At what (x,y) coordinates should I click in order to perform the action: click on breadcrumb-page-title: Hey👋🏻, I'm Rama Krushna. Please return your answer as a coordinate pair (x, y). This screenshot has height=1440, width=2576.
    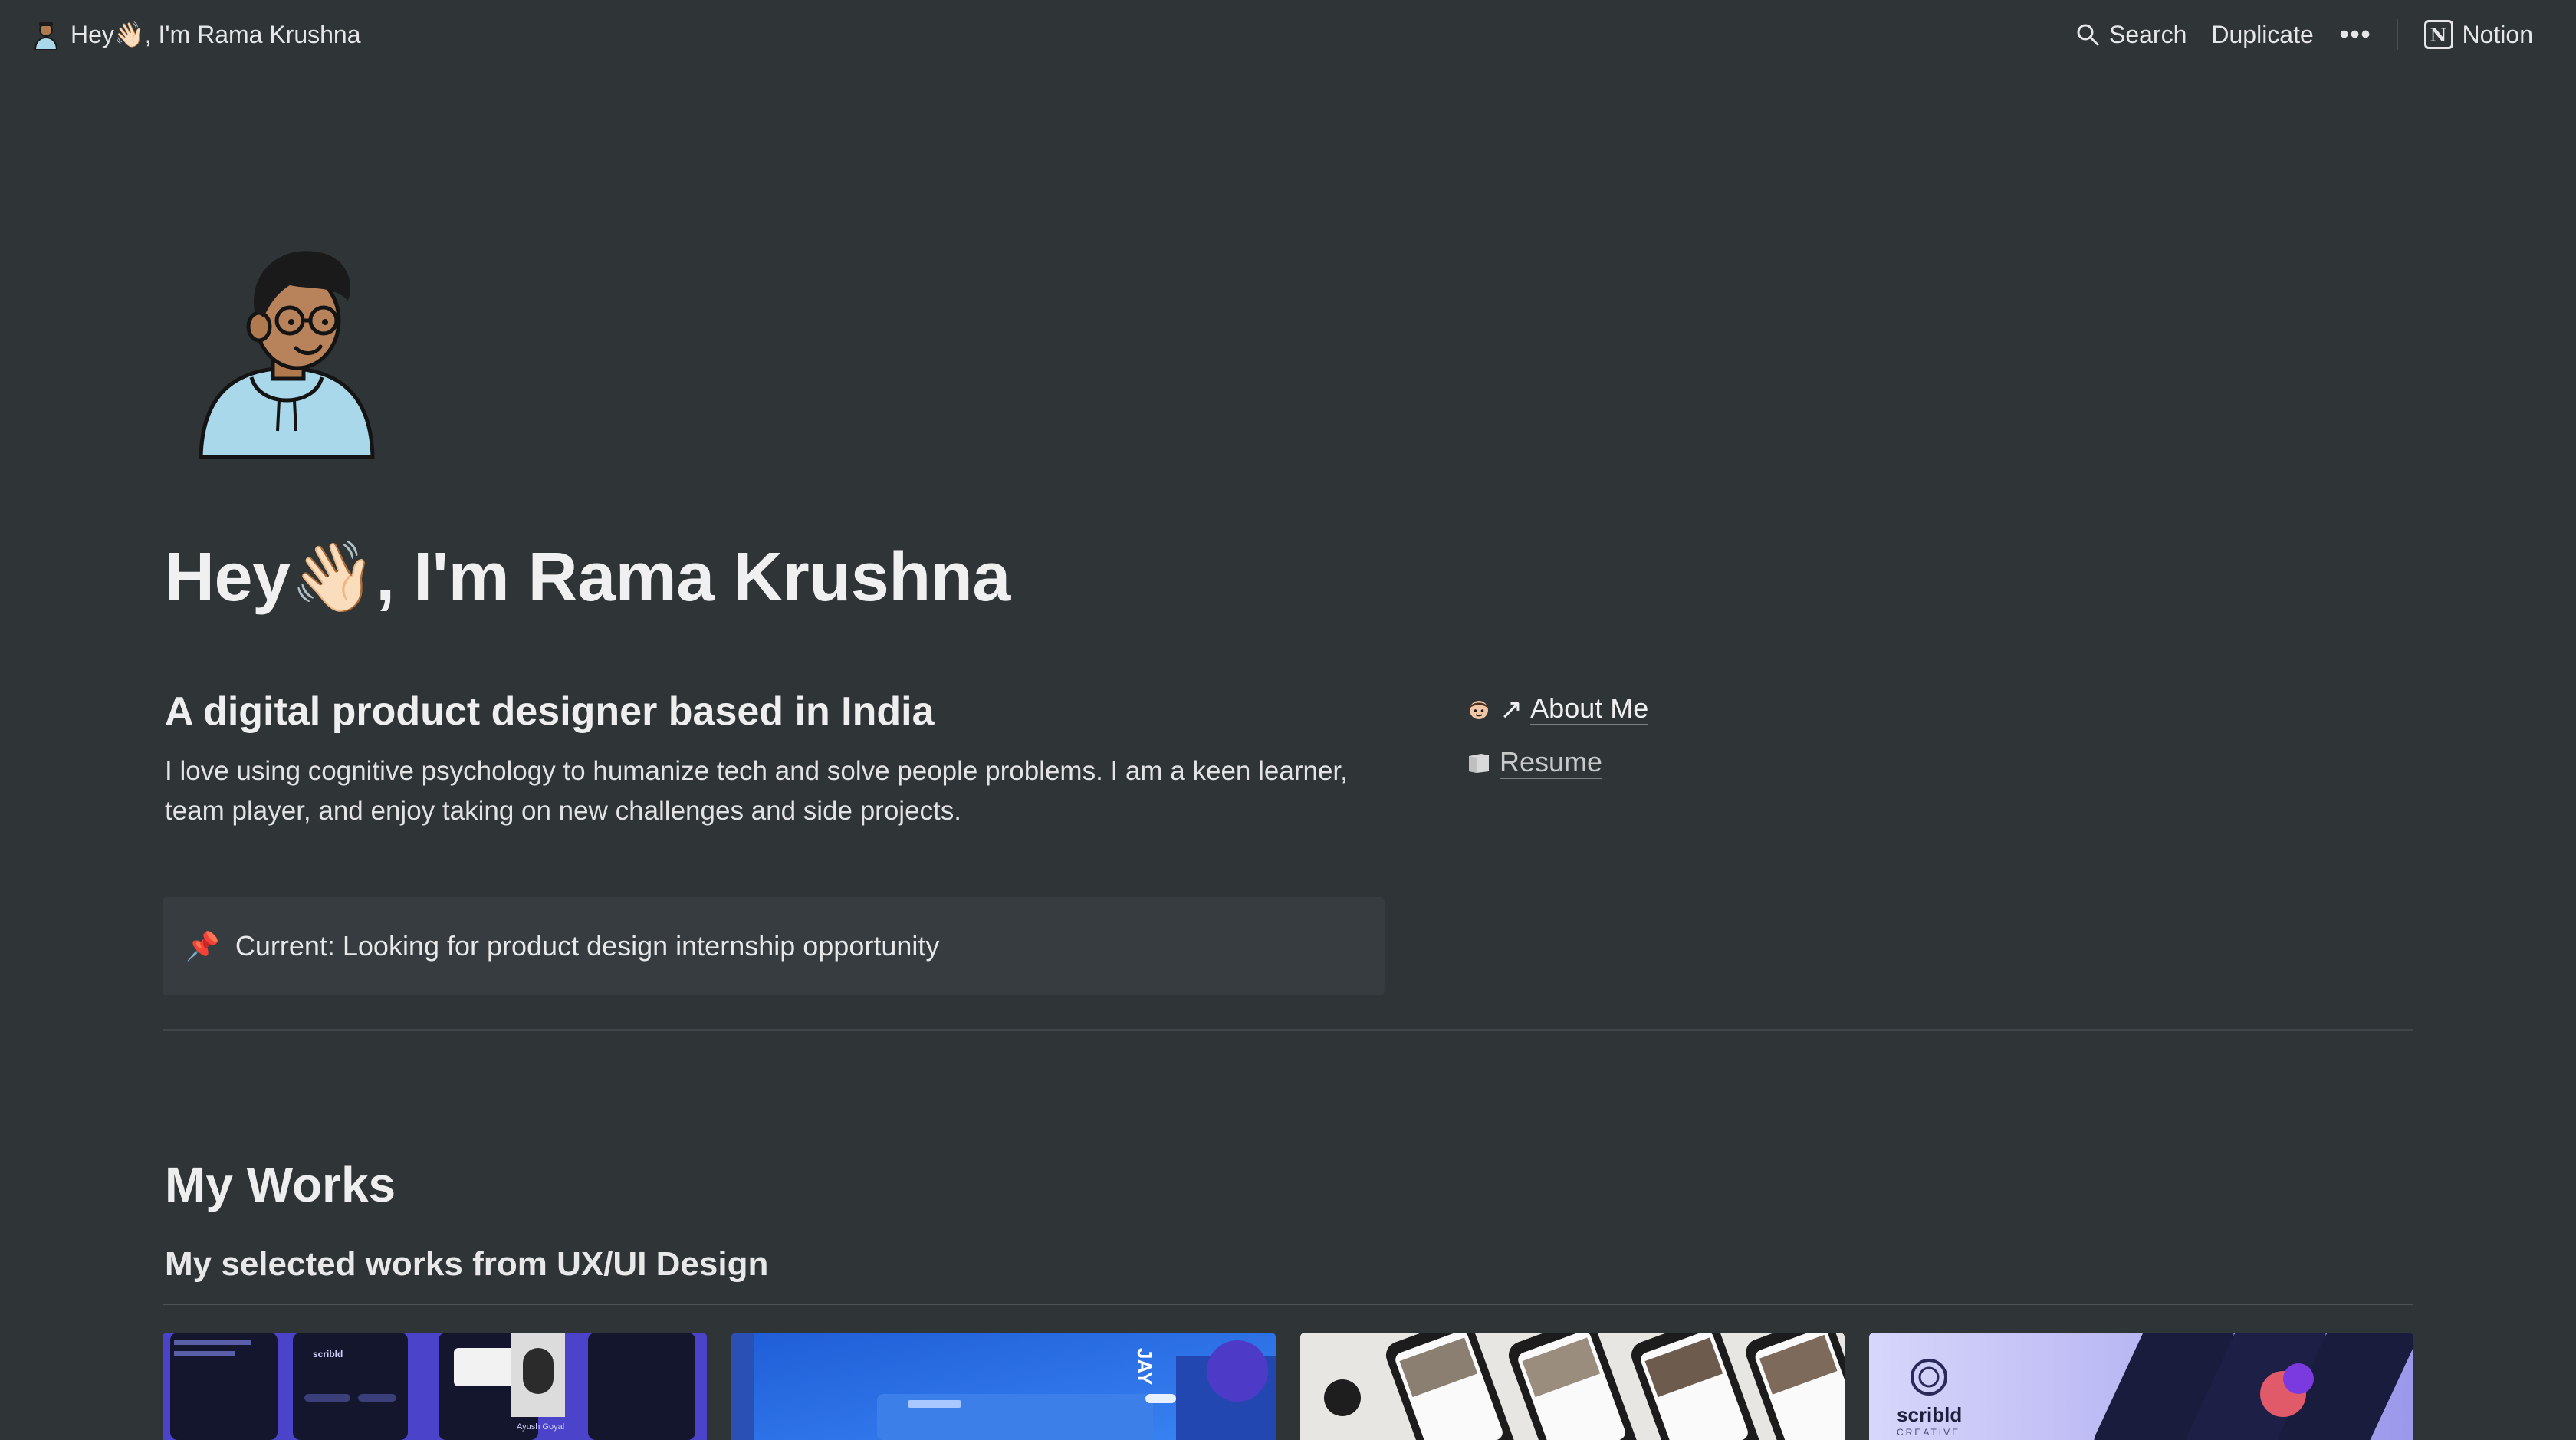
    Looking at the image, I should click on (216, 34).